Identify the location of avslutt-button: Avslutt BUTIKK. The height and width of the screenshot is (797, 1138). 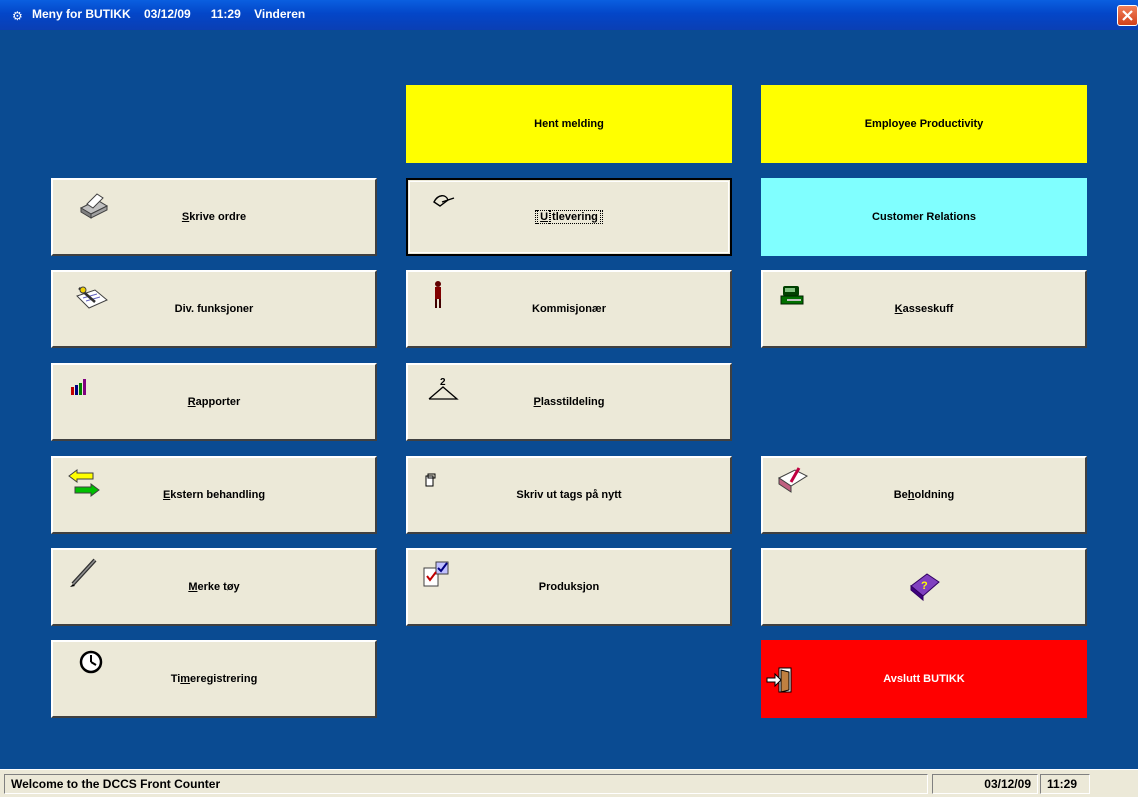
(924, 679).